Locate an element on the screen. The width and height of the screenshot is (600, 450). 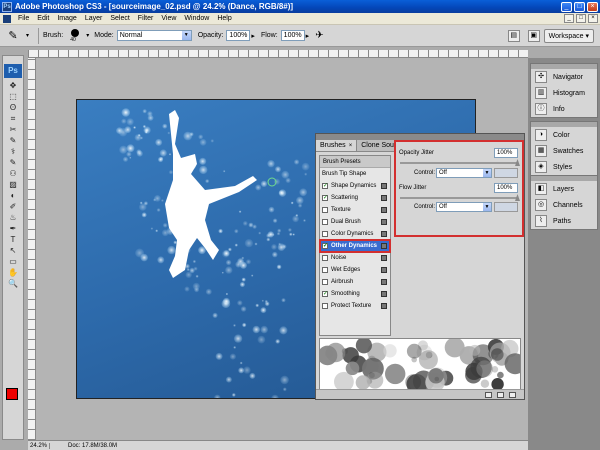
opacity-fade-field is located at coordinates (506, 173).